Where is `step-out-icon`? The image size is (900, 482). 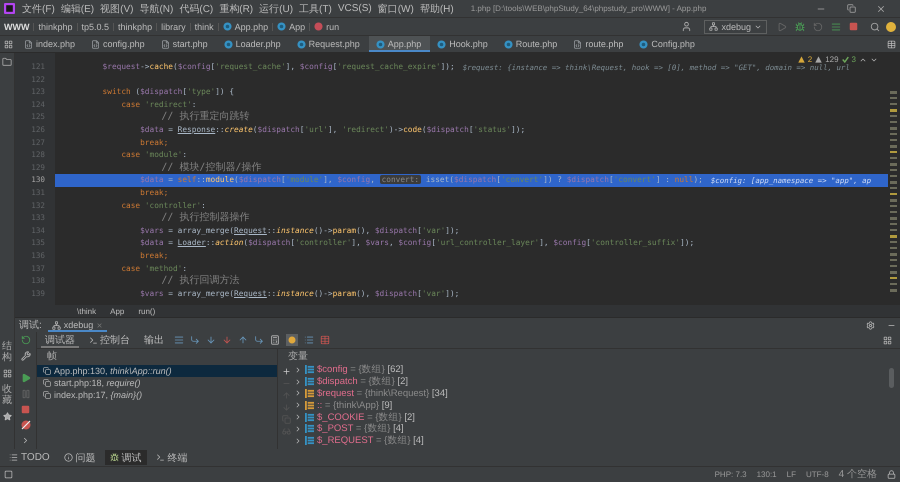 step-out-icon is located at coordinates (243, 340).